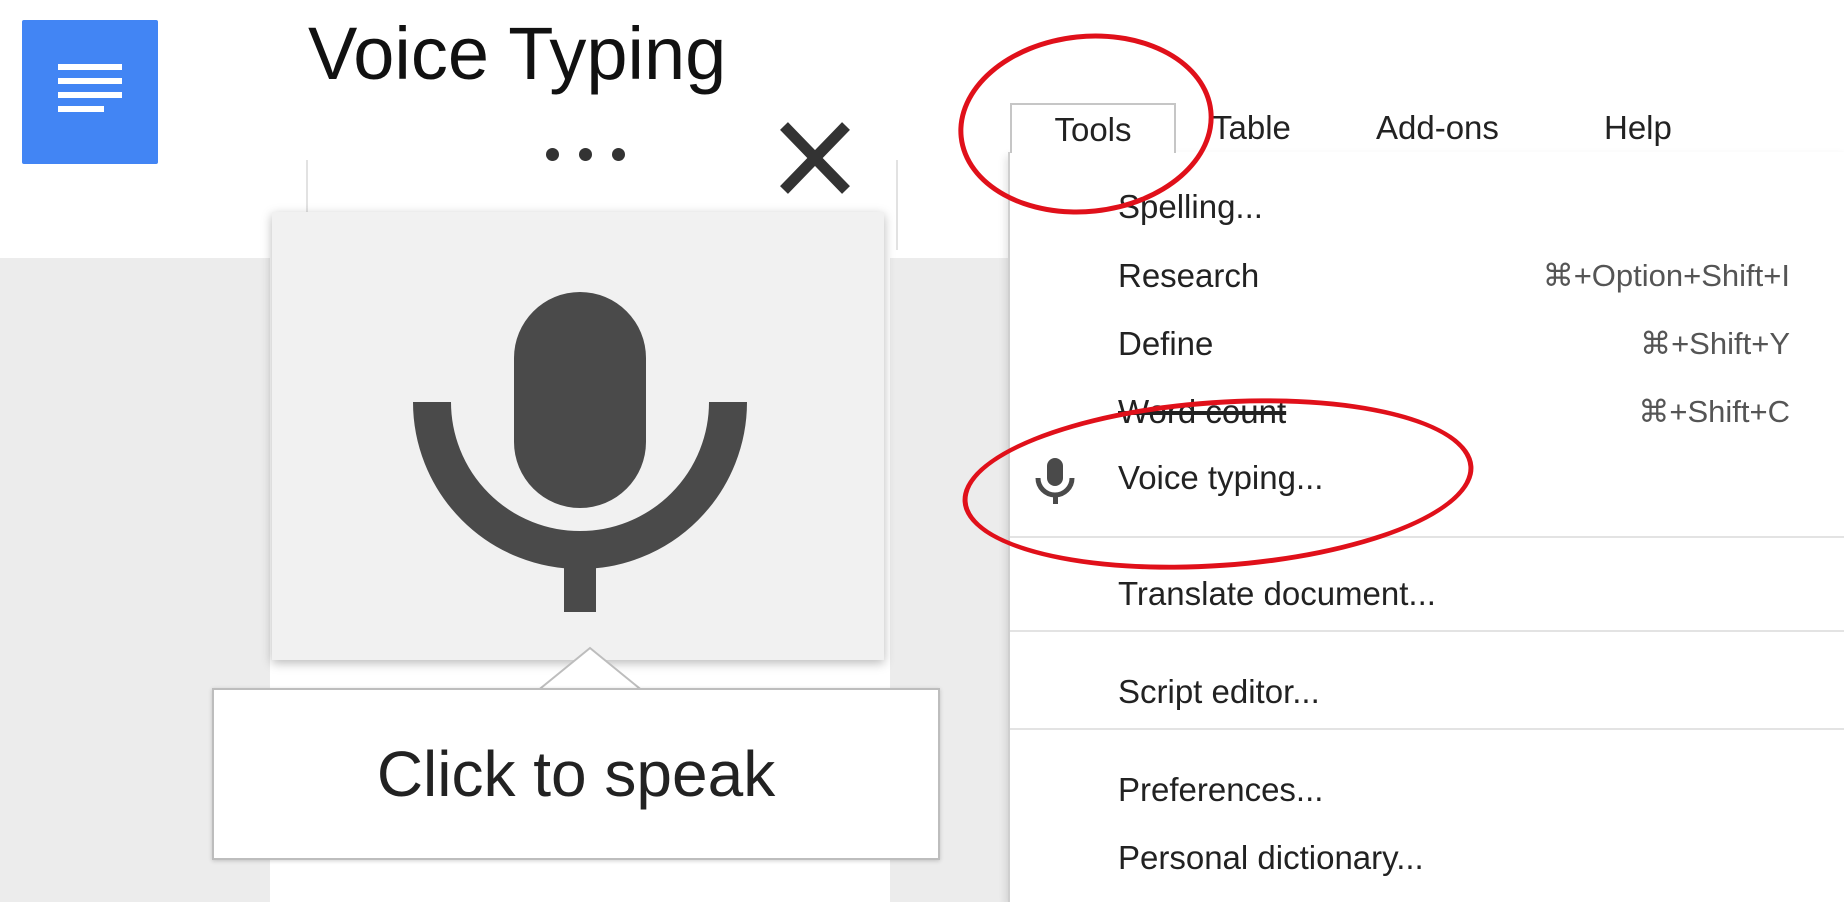 Image resolution: width=1844 pixels, height=902 pixels. I want to click on menu-item-shortcut: ⌘+Shift+C, so click(1714, 411).